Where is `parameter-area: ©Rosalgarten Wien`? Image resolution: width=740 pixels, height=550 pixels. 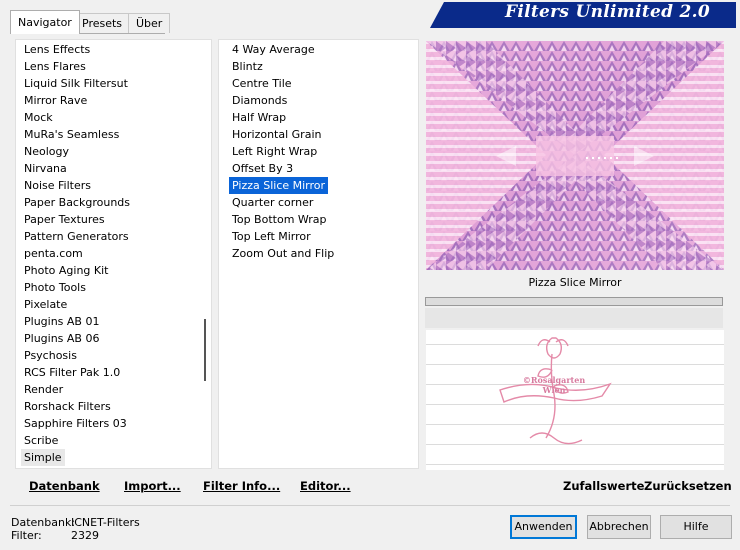 parameter-area: ©Rosalgarten Wien is located at coordinates (575, 400).